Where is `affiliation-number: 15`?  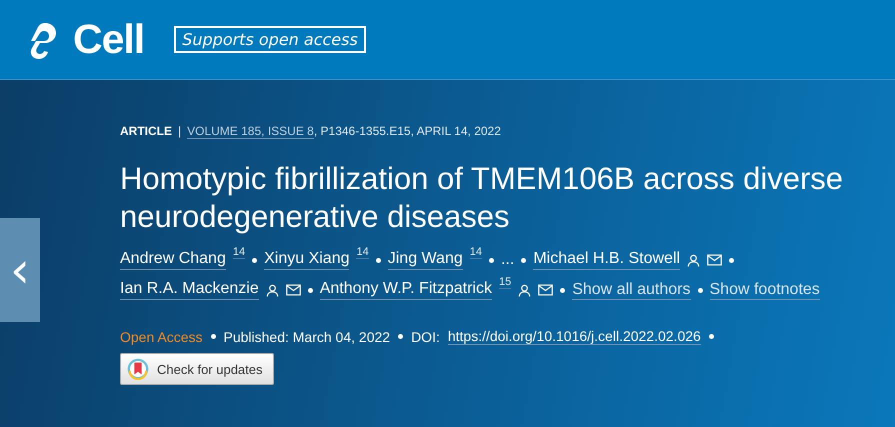 affiliation-number: 15 is located at coordinates (505, 282).